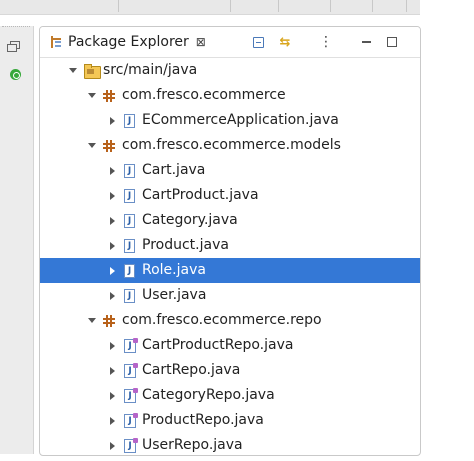  I want to click on tree-node-label: CartProductRepo.java, so click(218, 345).